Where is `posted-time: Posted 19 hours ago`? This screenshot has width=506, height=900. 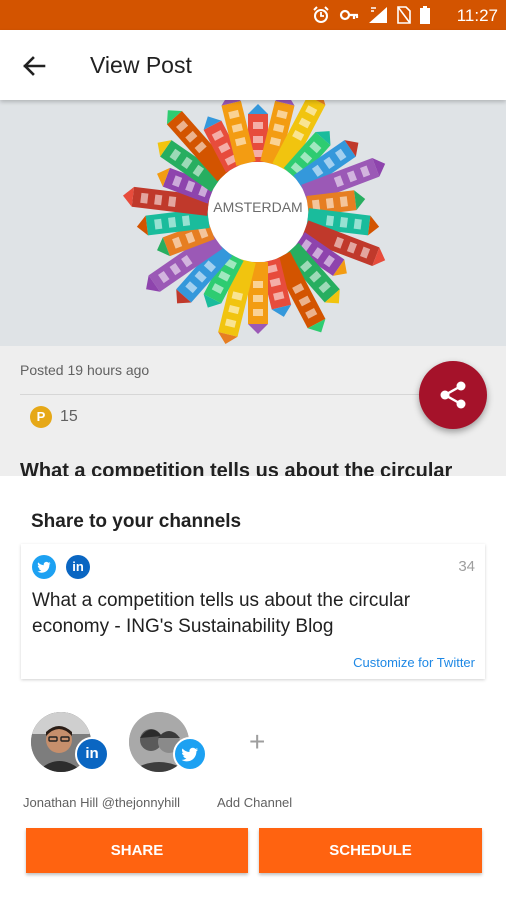
posted-time: Posted 19 hours ago is located at coordinates (85, 370).